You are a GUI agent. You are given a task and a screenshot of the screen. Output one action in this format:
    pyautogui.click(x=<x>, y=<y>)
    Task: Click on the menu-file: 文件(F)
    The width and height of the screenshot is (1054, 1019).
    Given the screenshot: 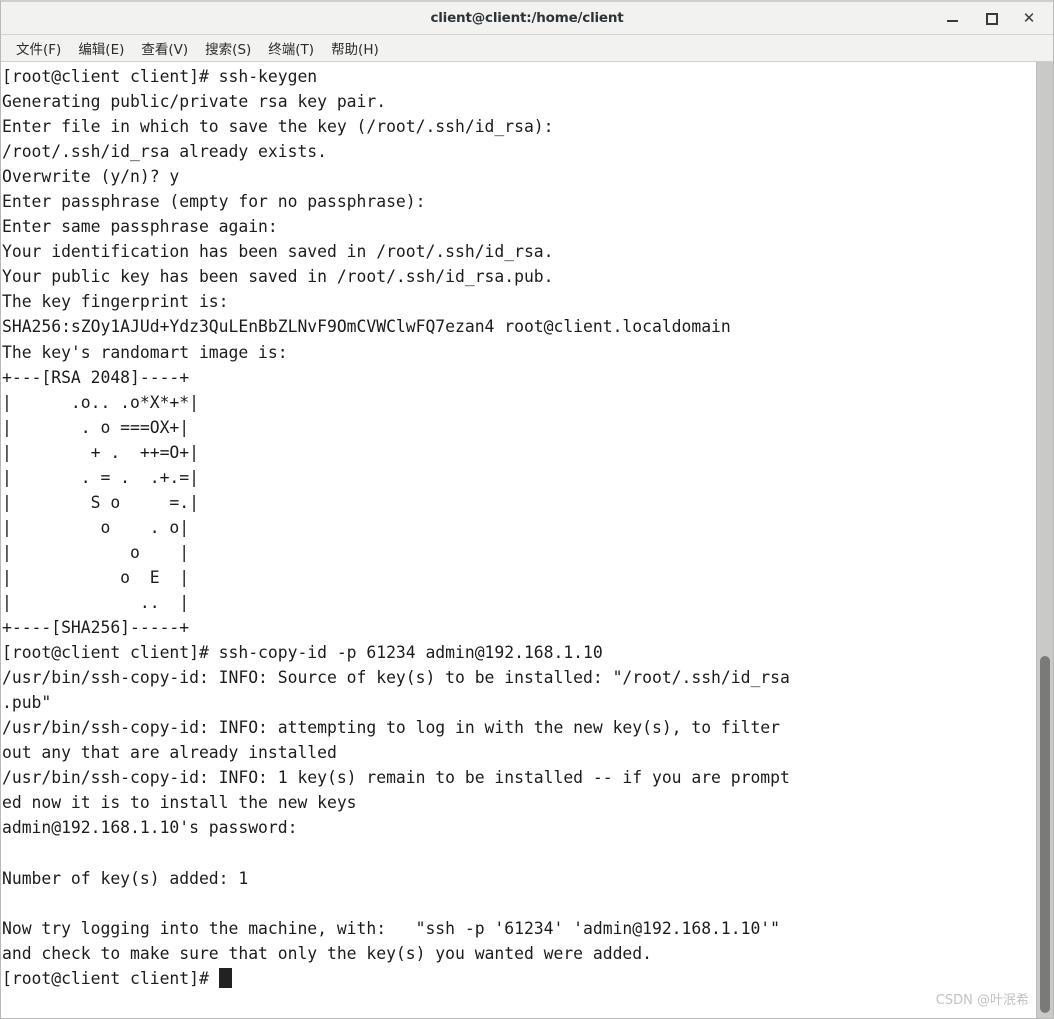 What is the action you would take?
    pyautogui.click(x=39, y=48)
    